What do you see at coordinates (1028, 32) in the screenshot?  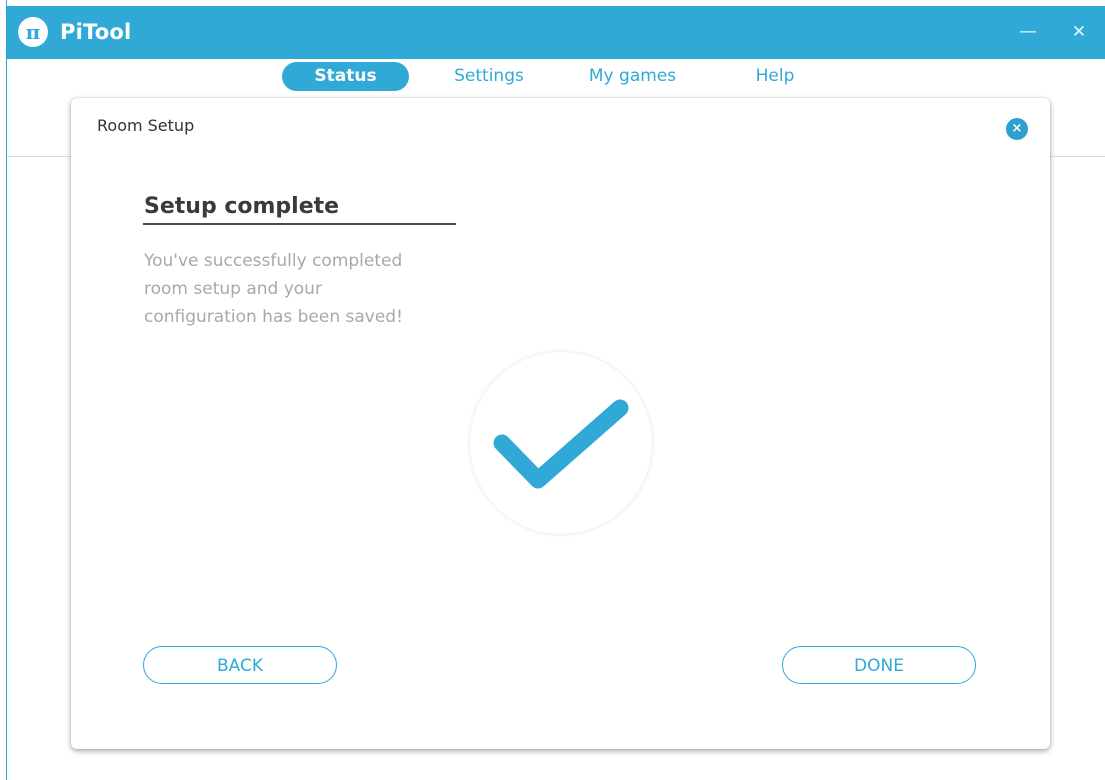 I see `minimize-button: —` at bounding box center [1028, 32].